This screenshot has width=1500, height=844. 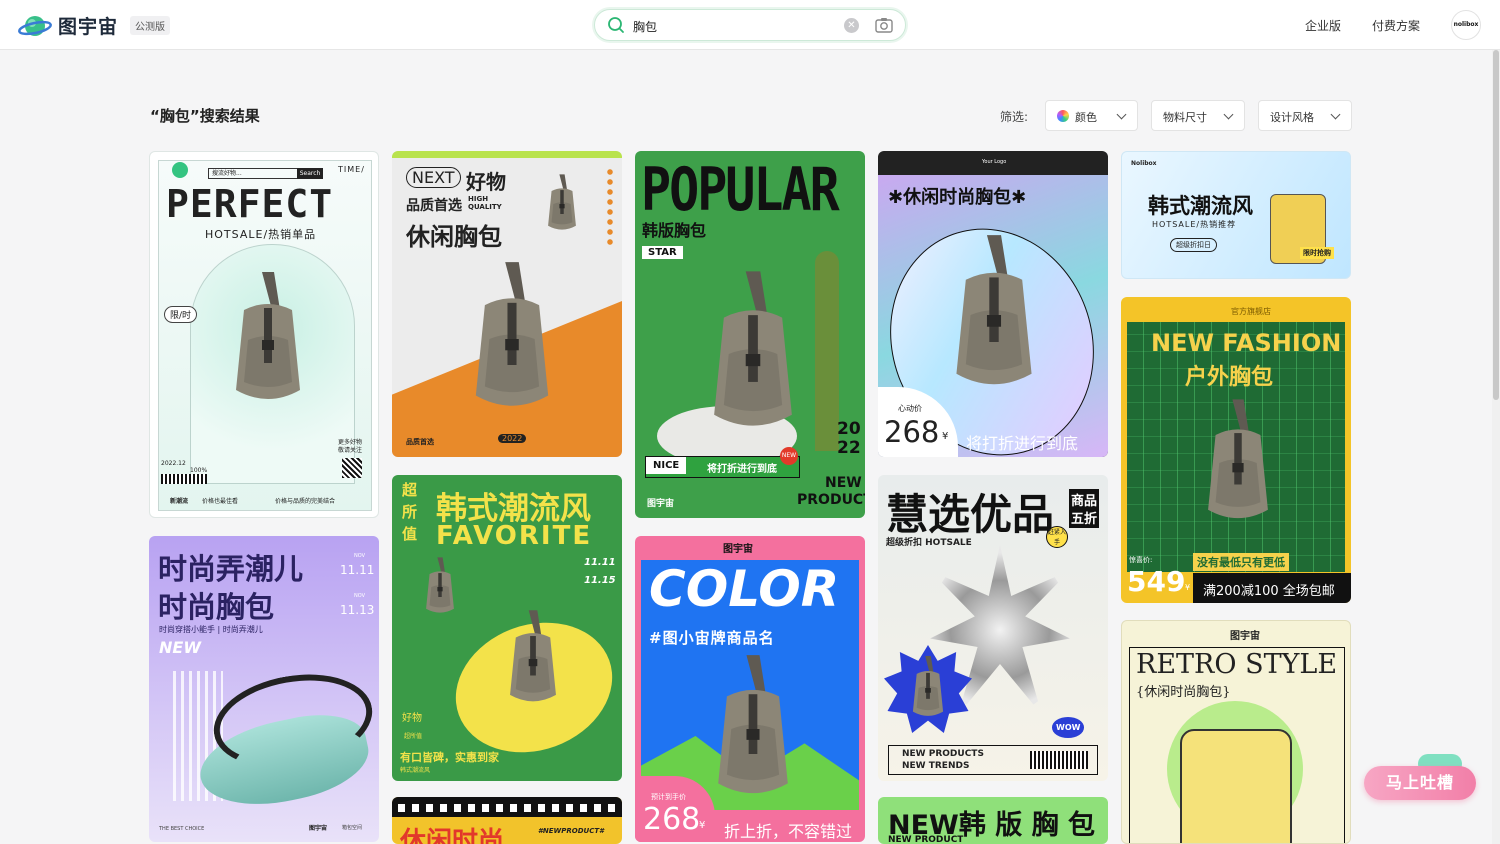 What do you see at coordinates (173, 463) in the screenshot?
I see `date-label: 2022.12` at bounding box center [173, 463].